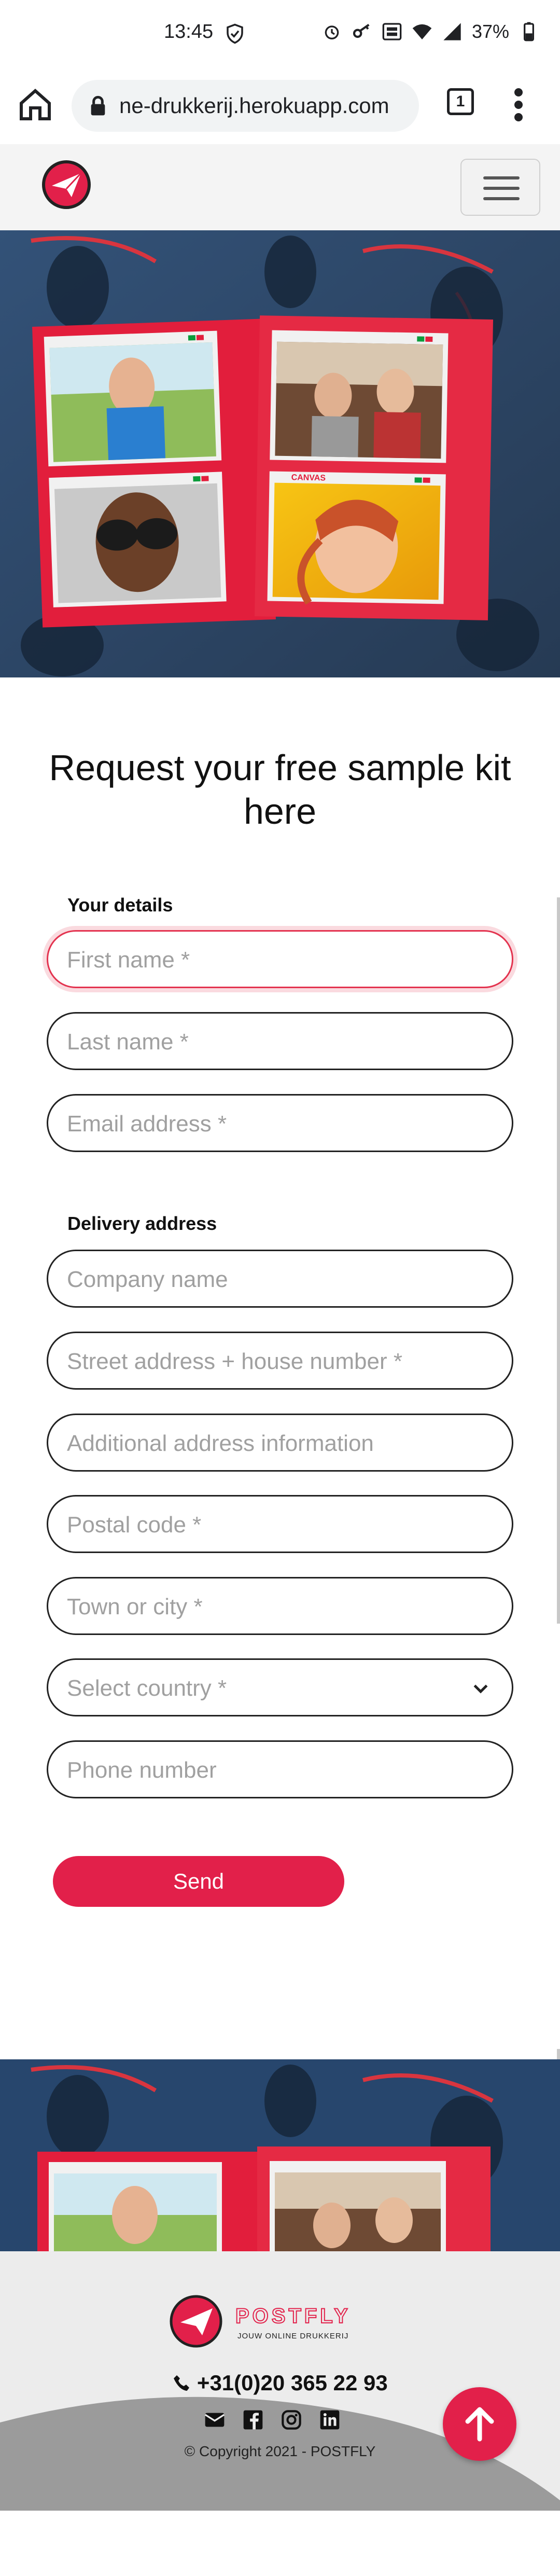 The image size is (560, 2576). I want to click on back-to-top-button, so click(479, 2424).